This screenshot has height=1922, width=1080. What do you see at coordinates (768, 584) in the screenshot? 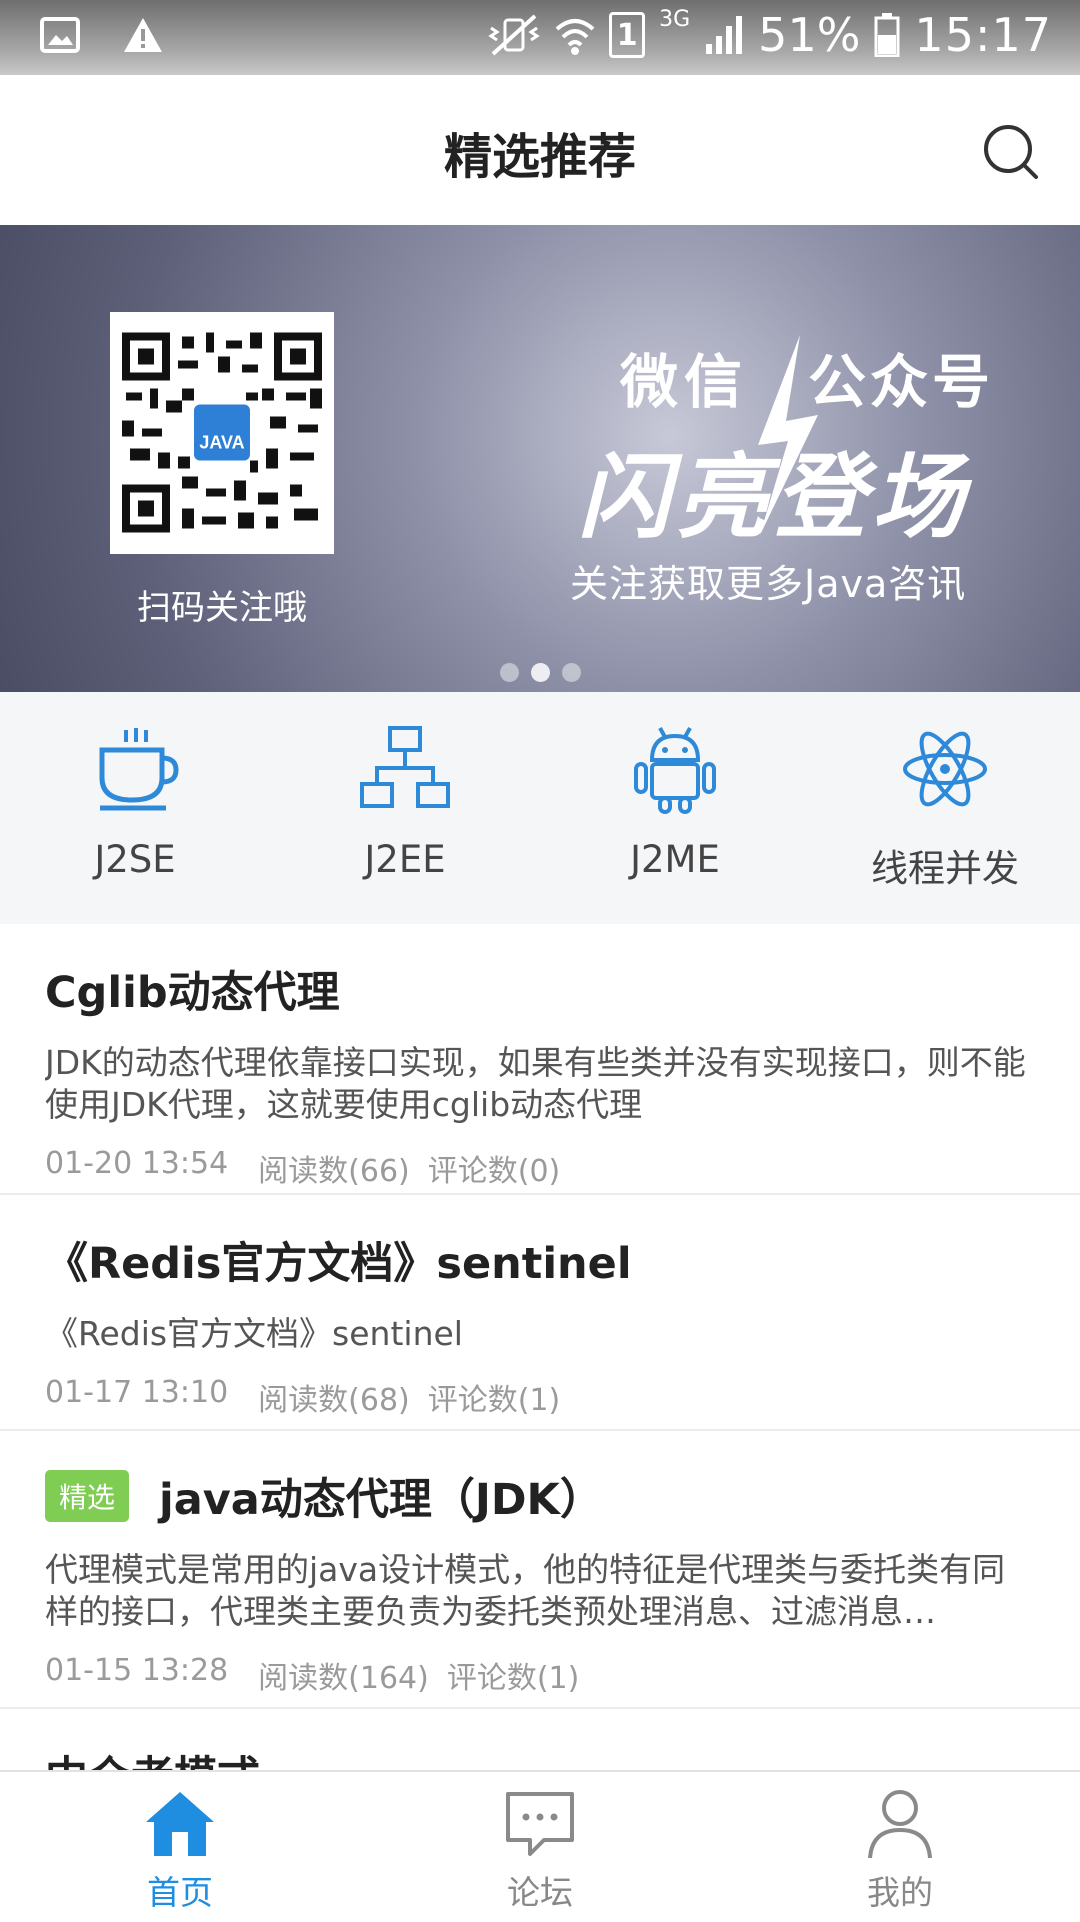
I see `banner-subtitle: 关注获取更多Java咨讯` at bounding box center [768, 584].